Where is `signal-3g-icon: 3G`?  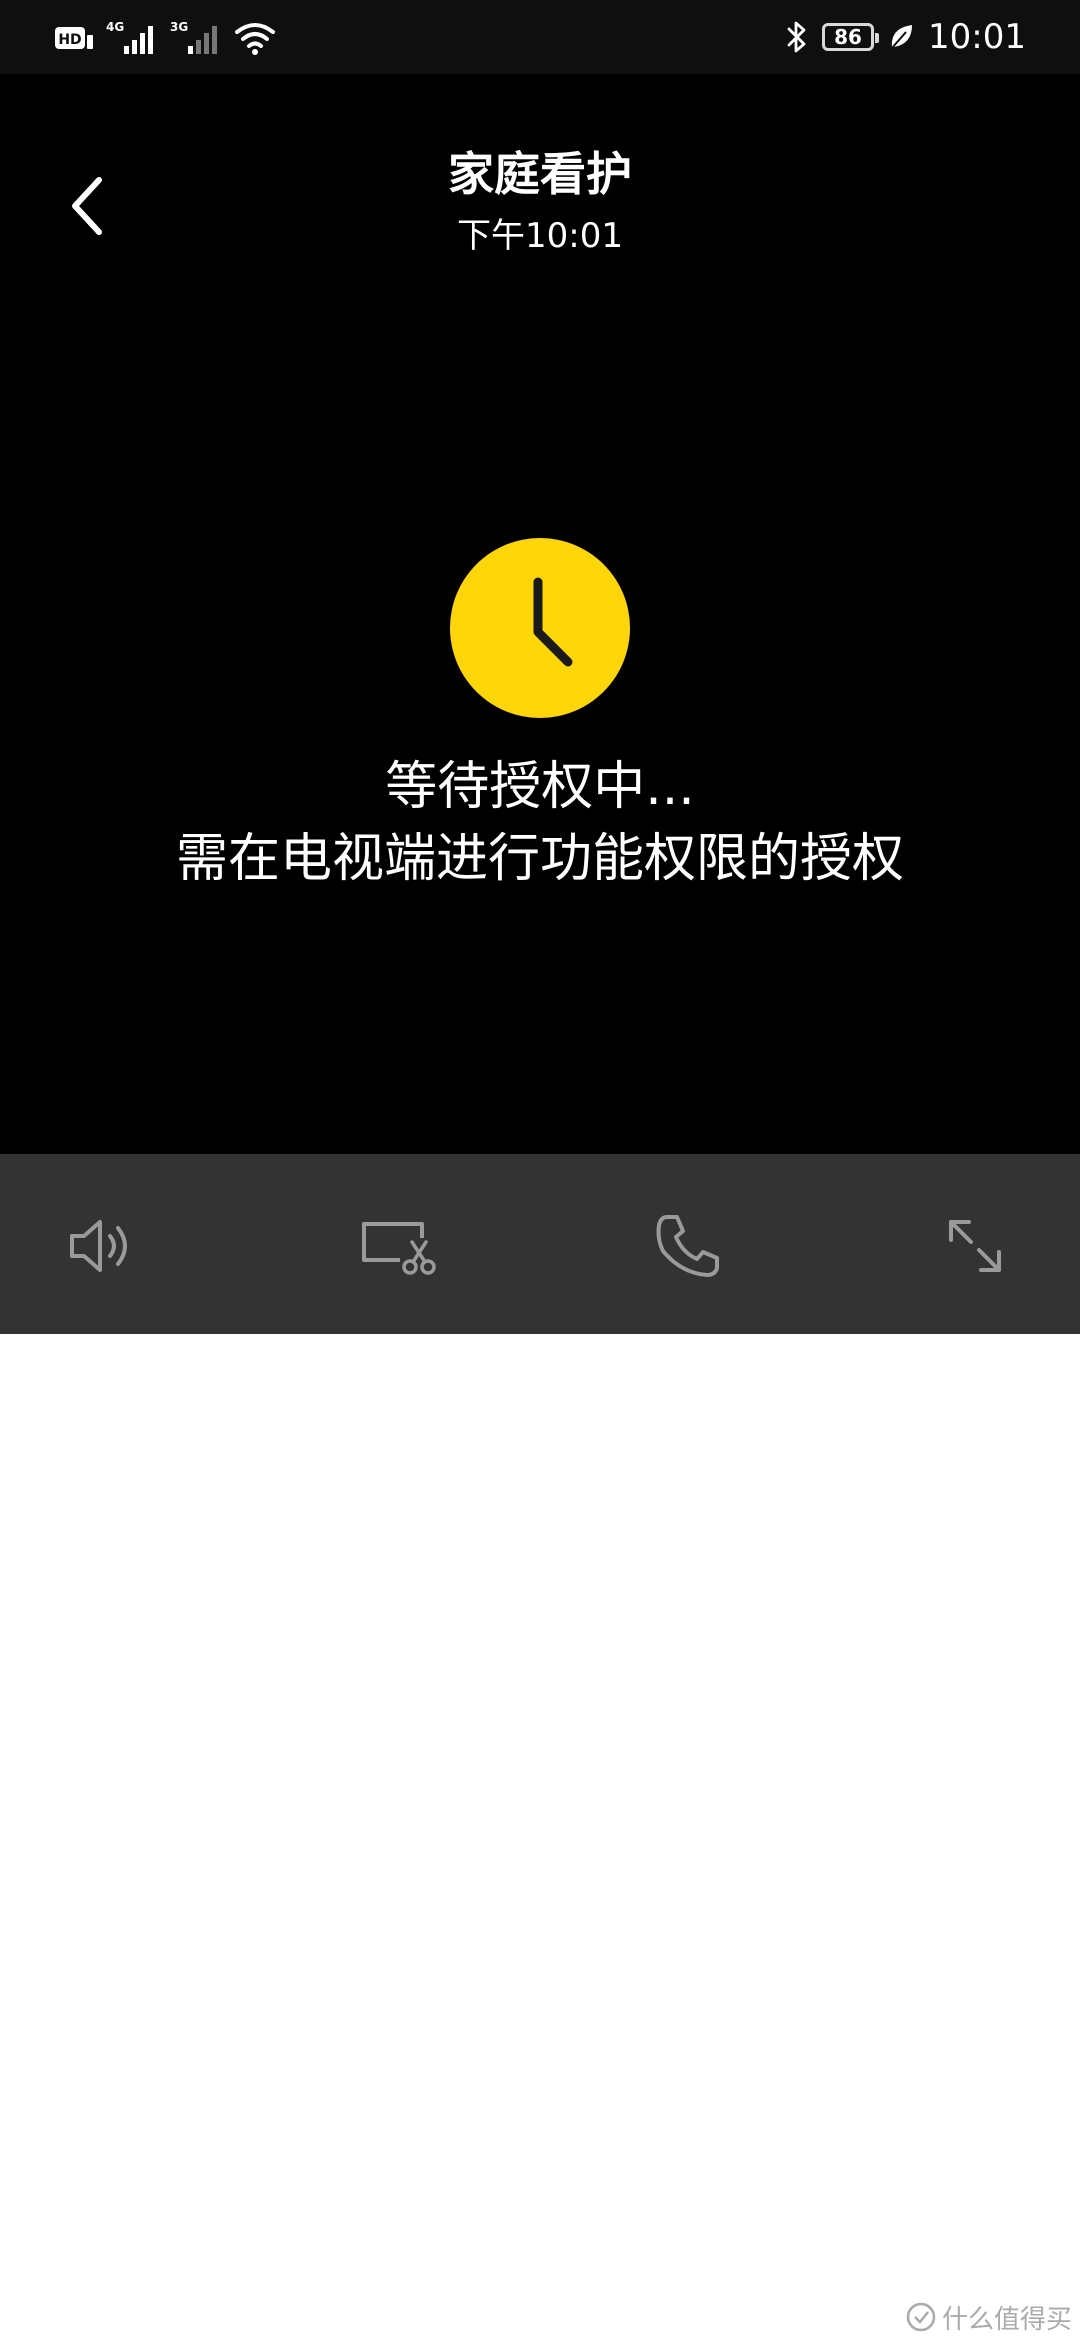 signal-3g-icon: 3G is located at coordinates (193, 37).